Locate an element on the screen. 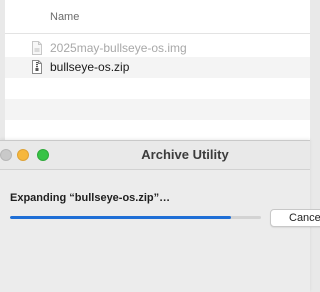  dialog-titlebar: Archive Utility is located at coordinates (155, 155).